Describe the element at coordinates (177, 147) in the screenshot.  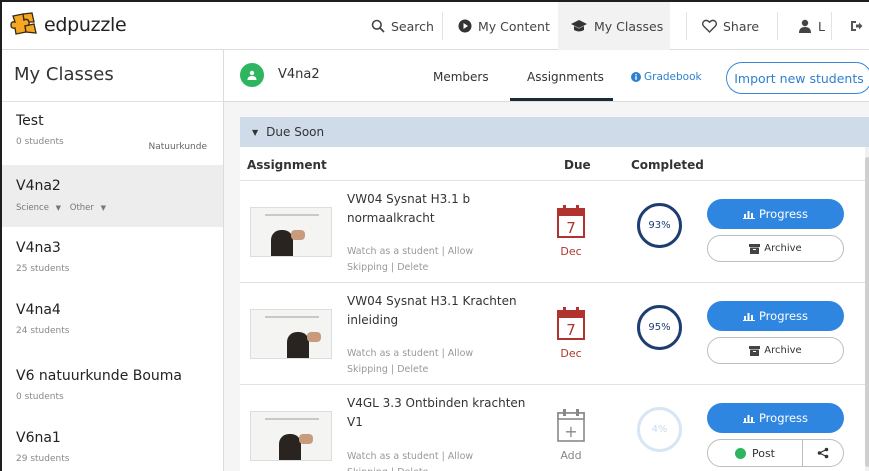
I see `class-subject: Natuurkunde` at that location.